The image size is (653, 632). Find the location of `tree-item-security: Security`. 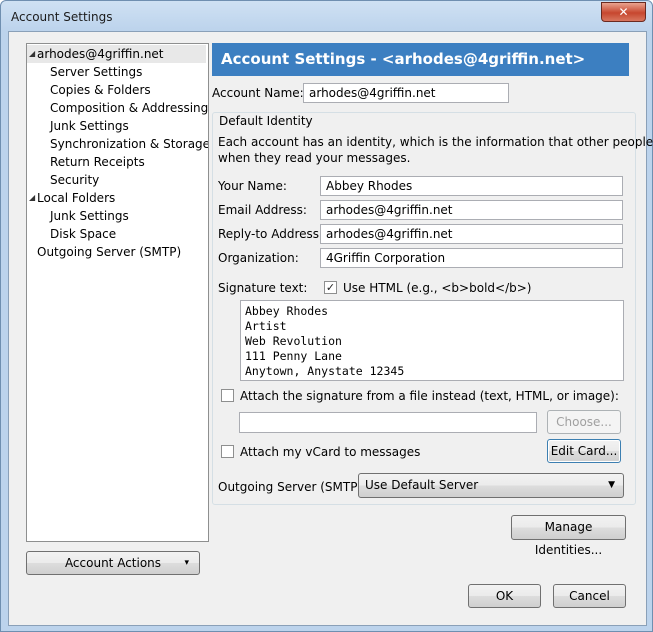

tree-item-security: Security is located at coordinates (74, 180).